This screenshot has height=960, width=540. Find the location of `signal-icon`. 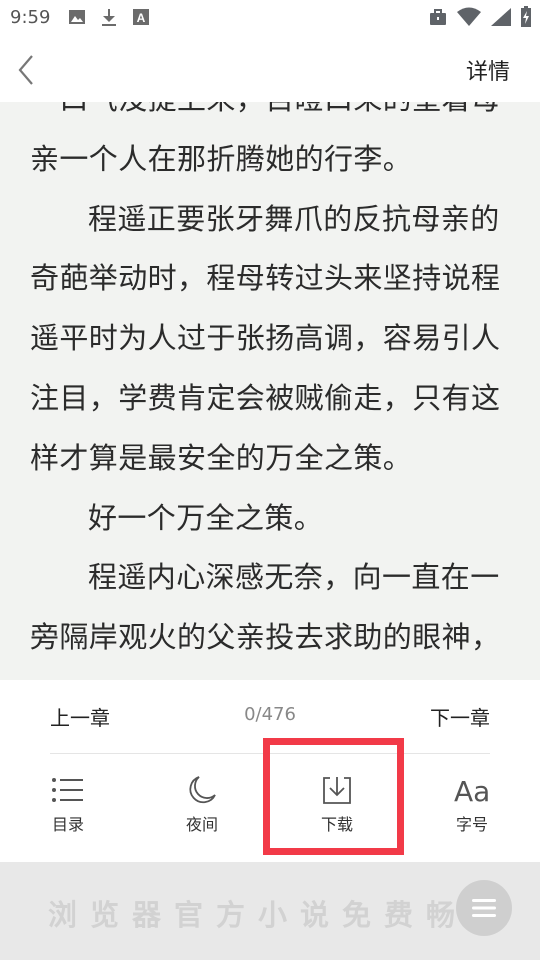

signal-icon is located at coordinates (501, 17).